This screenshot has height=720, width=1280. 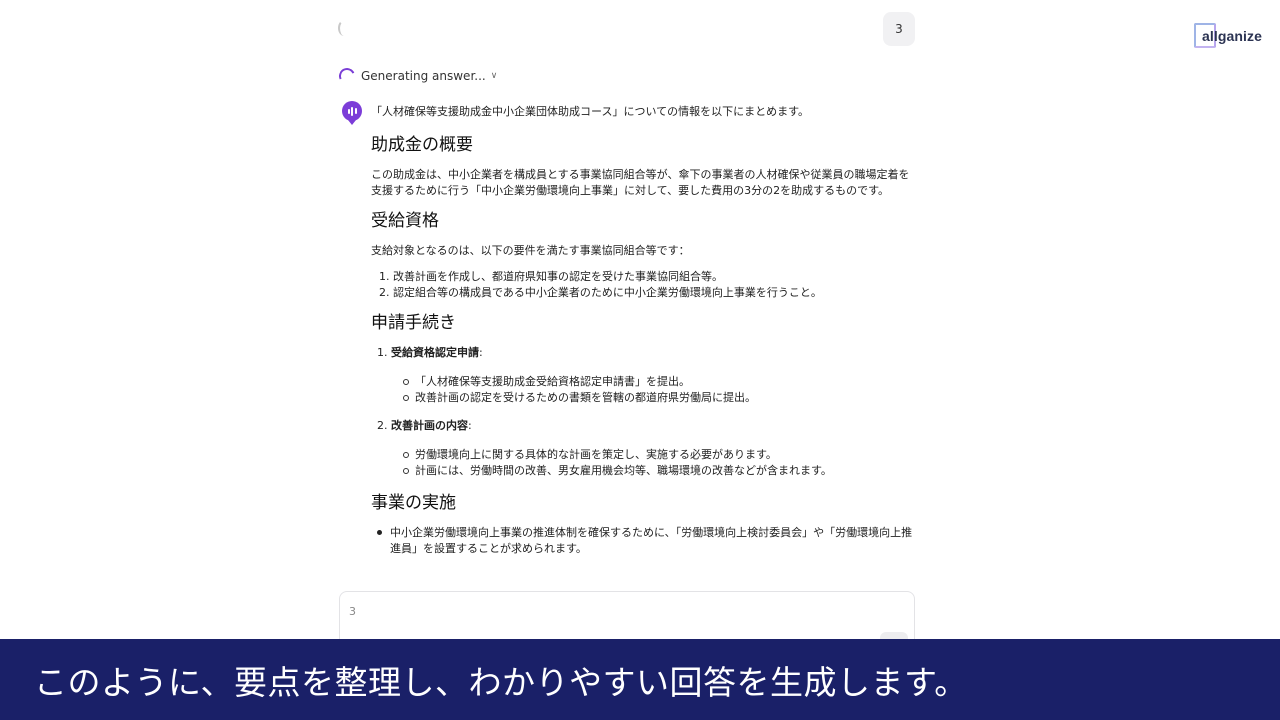 I want to click on section-heading-overview: 助成金の概要, so click(x=422, y=145).